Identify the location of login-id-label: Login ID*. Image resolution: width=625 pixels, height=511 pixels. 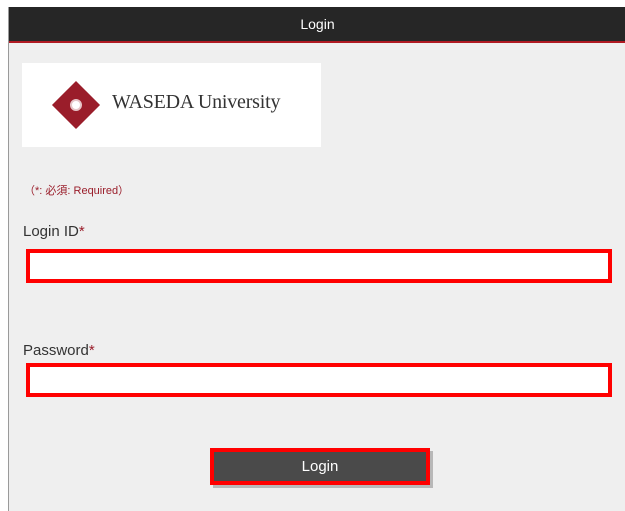
(54, 231).